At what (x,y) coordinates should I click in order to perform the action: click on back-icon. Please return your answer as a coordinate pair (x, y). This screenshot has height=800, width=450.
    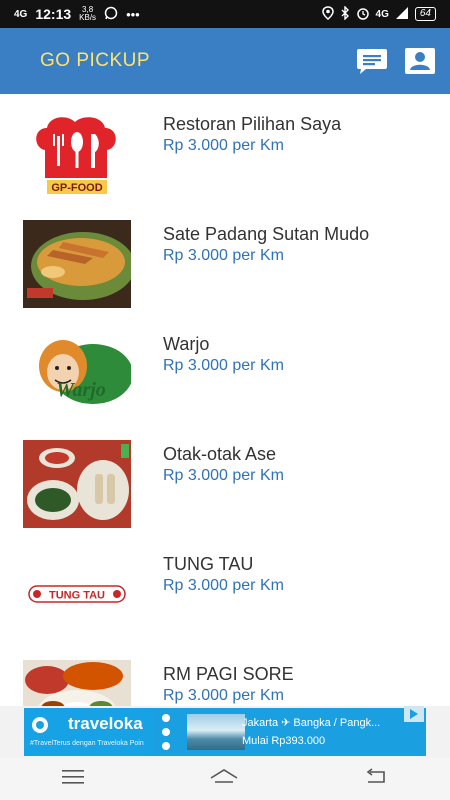
    Looking at the image, I should click on (375, 775).